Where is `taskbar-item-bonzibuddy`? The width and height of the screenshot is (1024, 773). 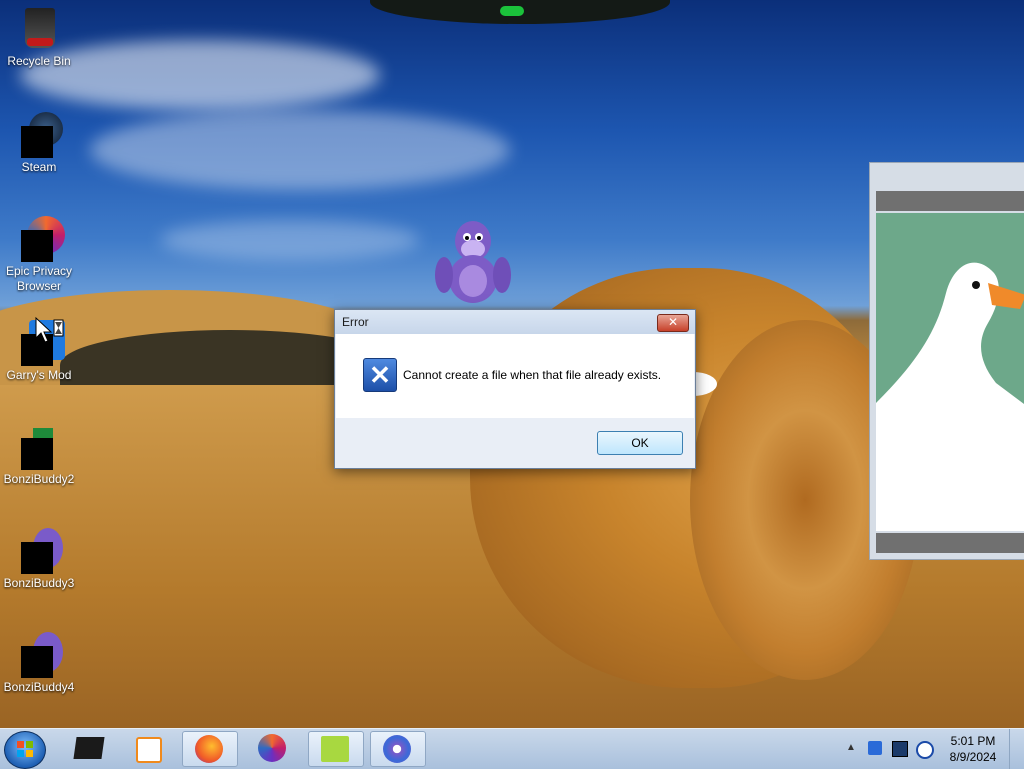
taskbar-item-bonzibuddy is located at coordinates (398, 749).